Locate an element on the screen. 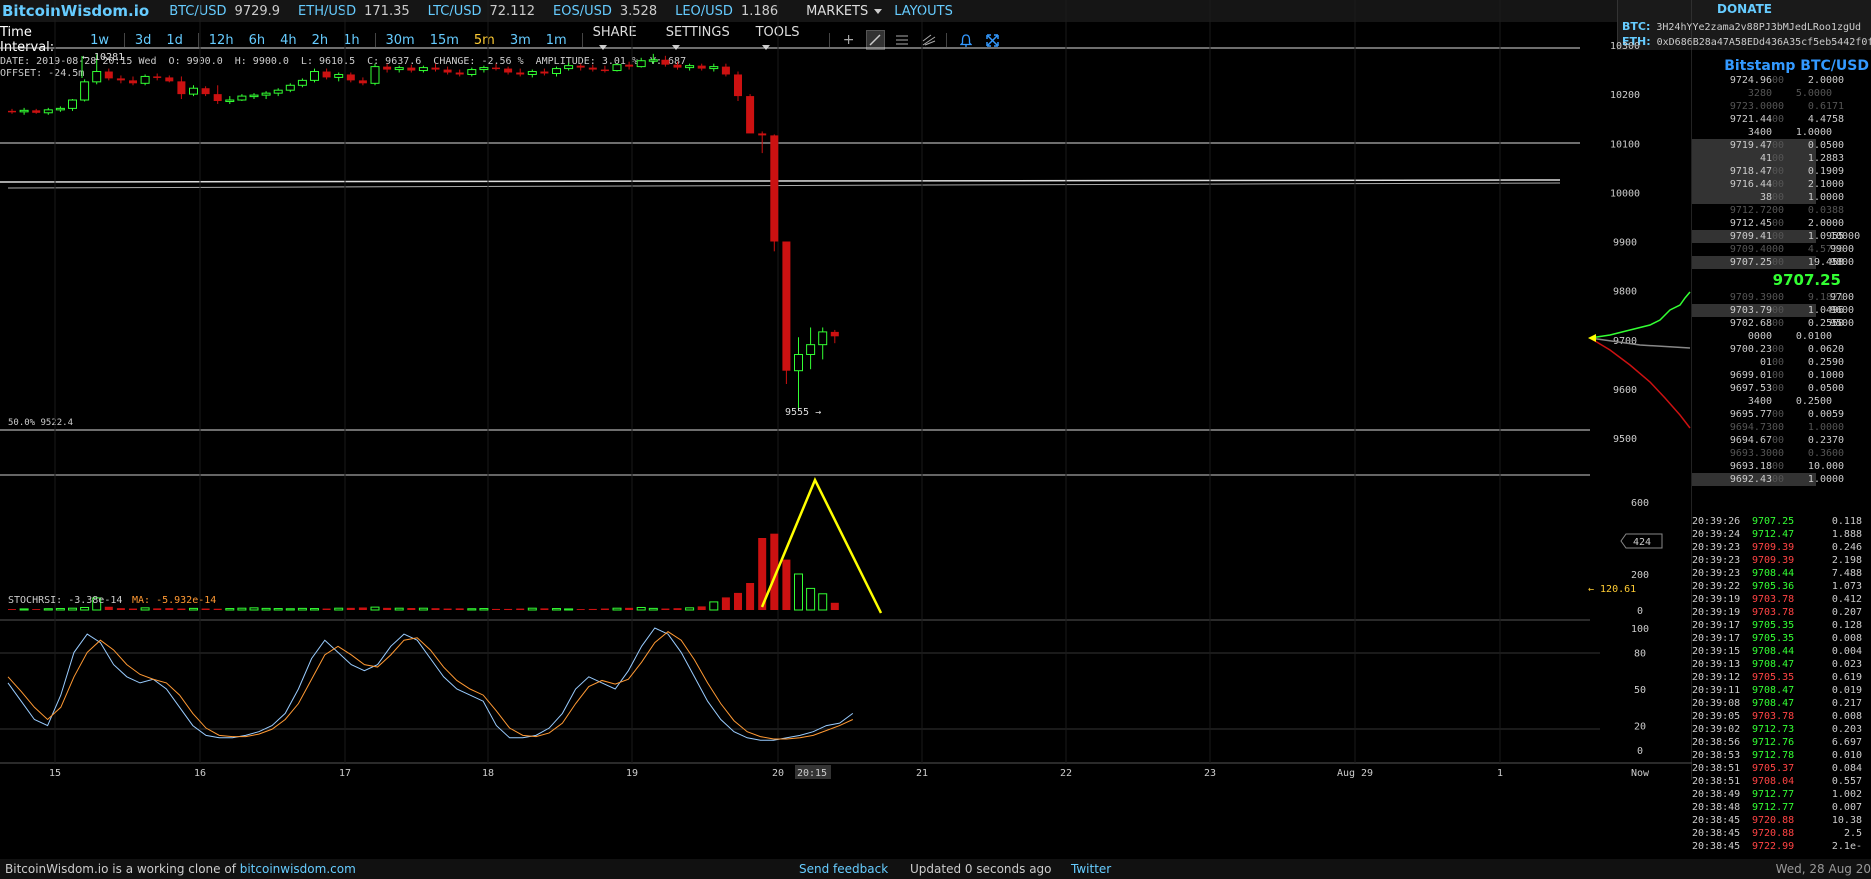 This screenshot has width=1871, height=879. order-row: 4100 1.2883 is located at coordinates (1768, 158).